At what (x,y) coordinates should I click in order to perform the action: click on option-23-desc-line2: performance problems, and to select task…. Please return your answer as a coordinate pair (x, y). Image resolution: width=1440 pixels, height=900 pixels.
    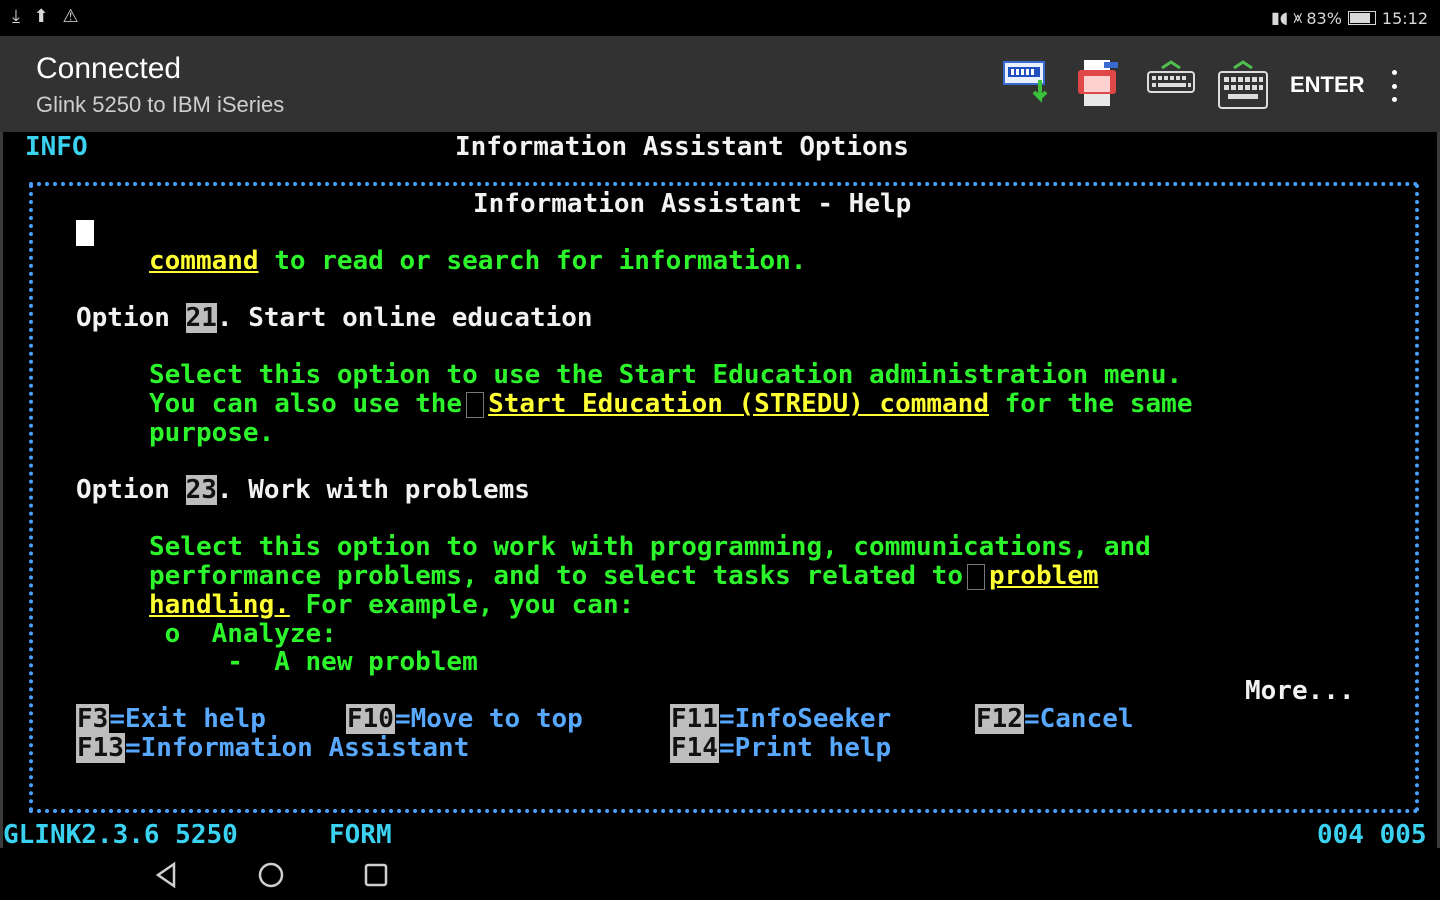
    Looking at the image, I should click on (624, 576).